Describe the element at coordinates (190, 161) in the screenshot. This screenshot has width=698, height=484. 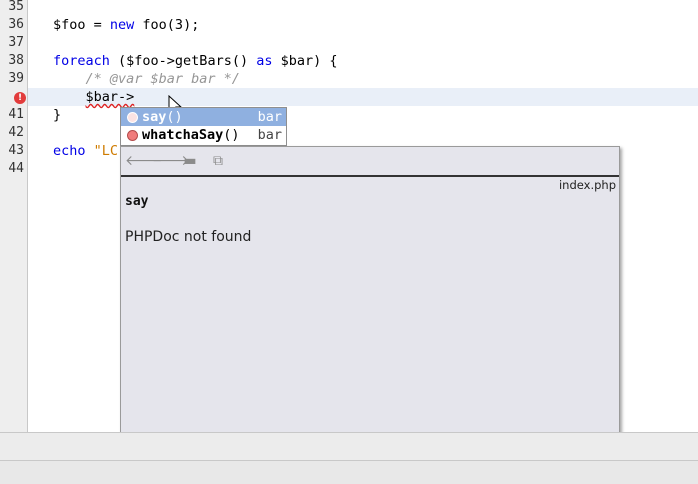
I see `goto-source-icon: ▬` at that location.